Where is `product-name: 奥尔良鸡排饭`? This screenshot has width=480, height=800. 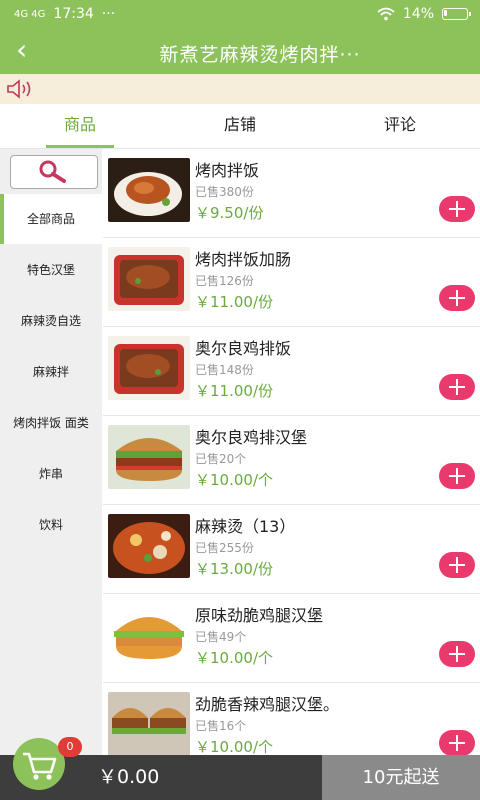 product-name: 奥尔良鸡排饭 is located at coordinates (243, 348).